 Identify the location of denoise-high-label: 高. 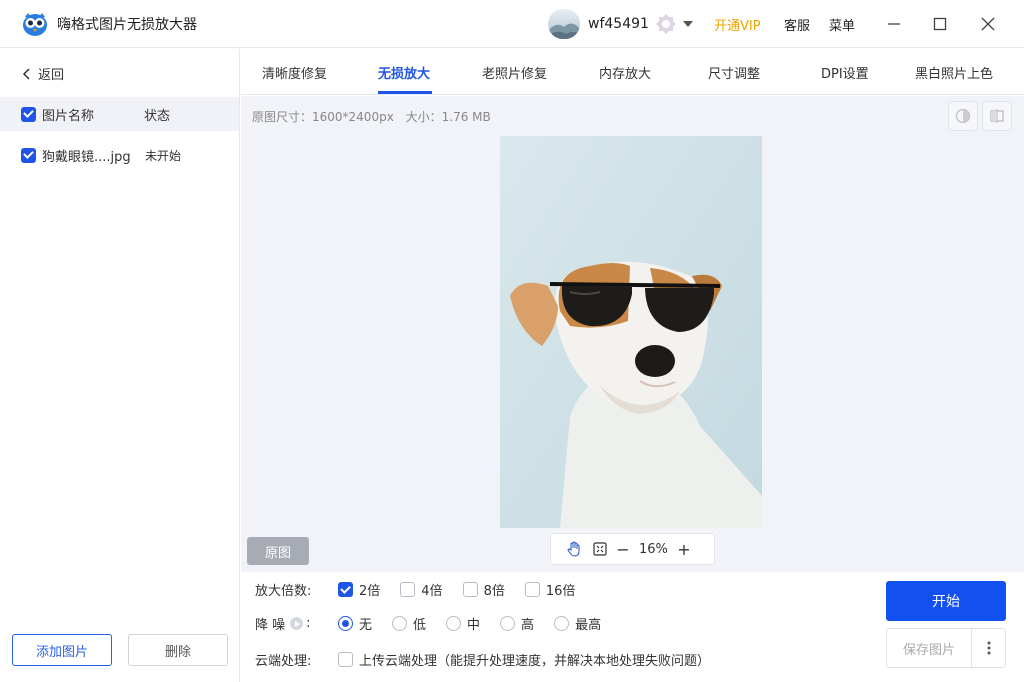
(528, 625).